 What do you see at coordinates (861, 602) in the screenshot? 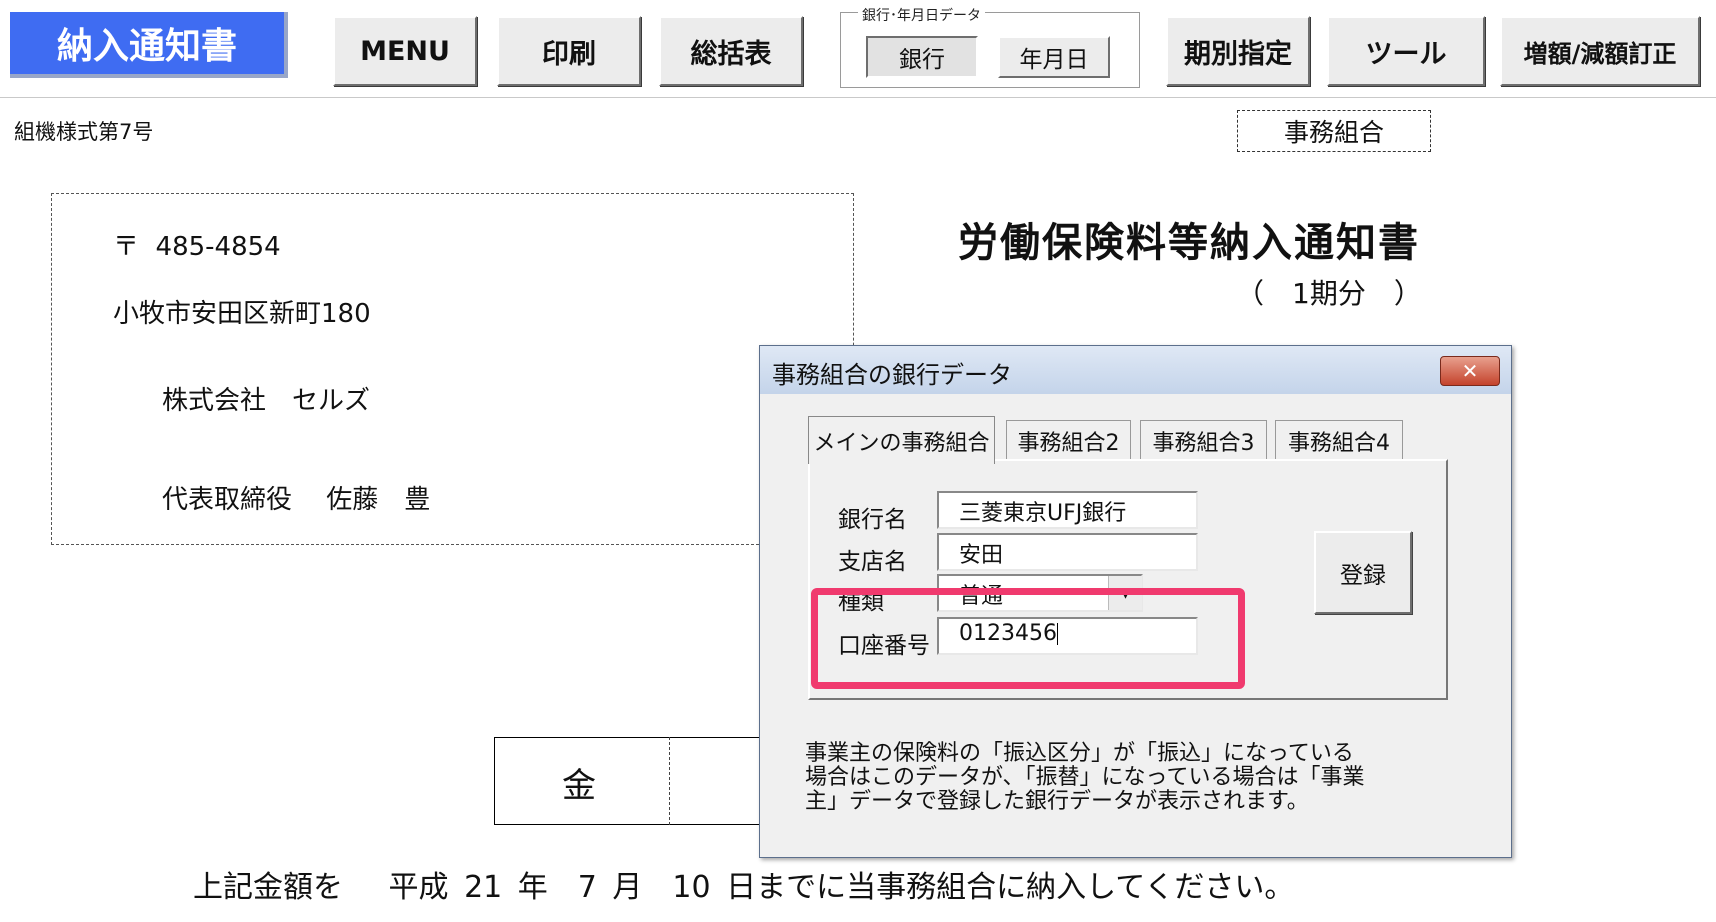
I see `account-type-label: 種類` at bounding box center [861, 602].